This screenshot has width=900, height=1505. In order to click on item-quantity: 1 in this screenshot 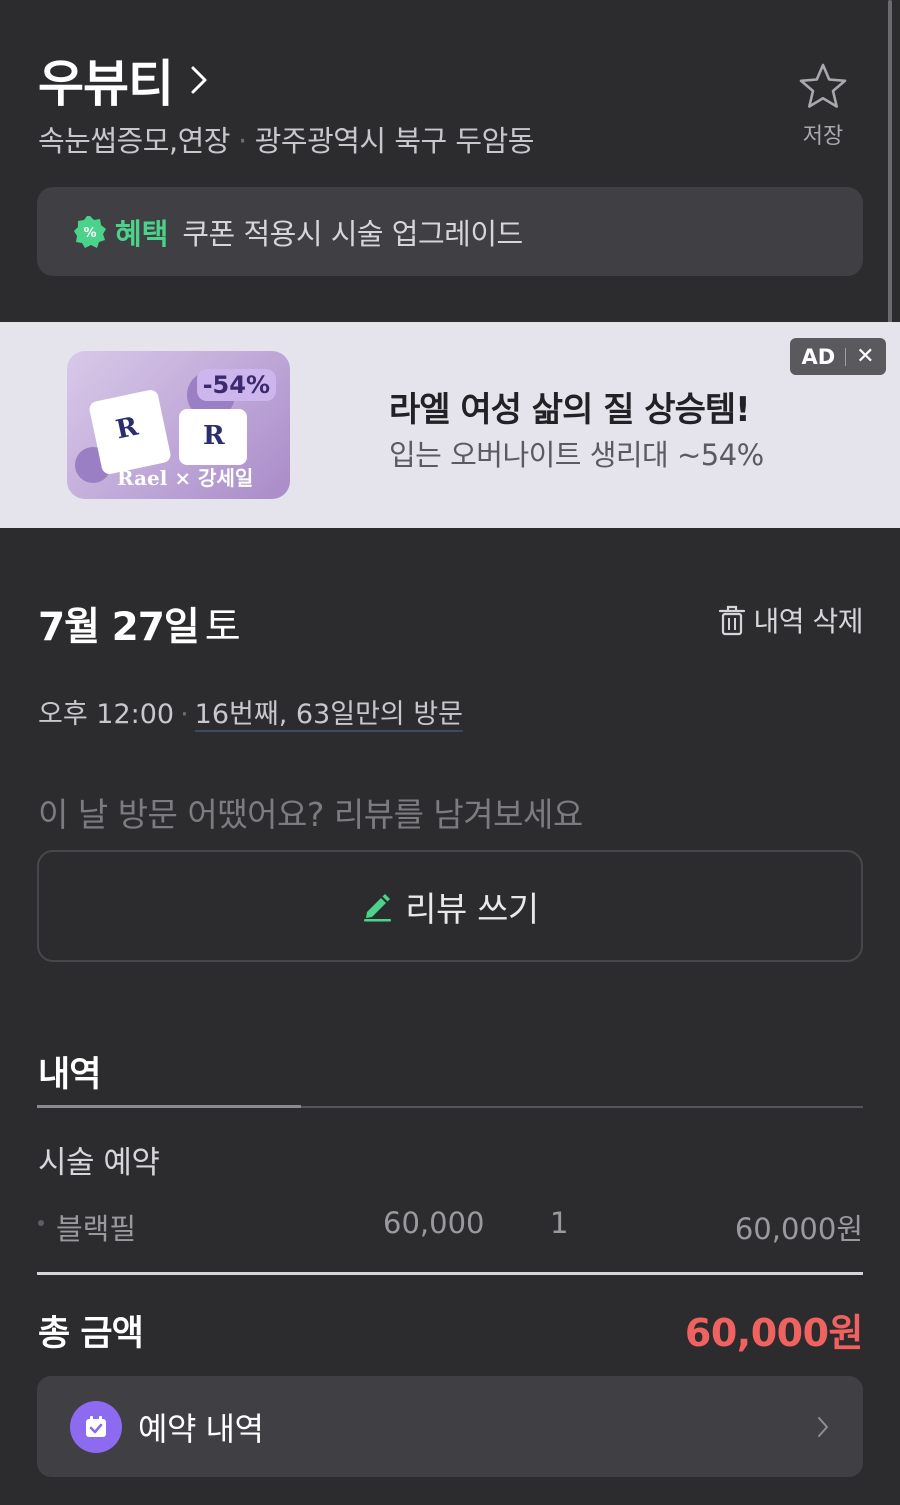, I will do `click(559, 1223)`.